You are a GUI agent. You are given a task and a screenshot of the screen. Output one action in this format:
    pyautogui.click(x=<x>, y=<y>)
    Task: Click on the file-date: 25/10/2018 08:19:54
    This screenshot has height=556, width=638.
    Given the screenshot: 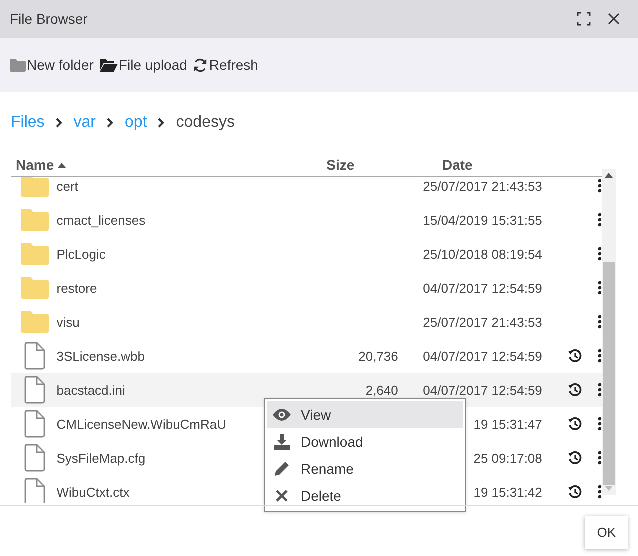 What is the action you would take?
    pyautogui.click(x=482, y=254)
    